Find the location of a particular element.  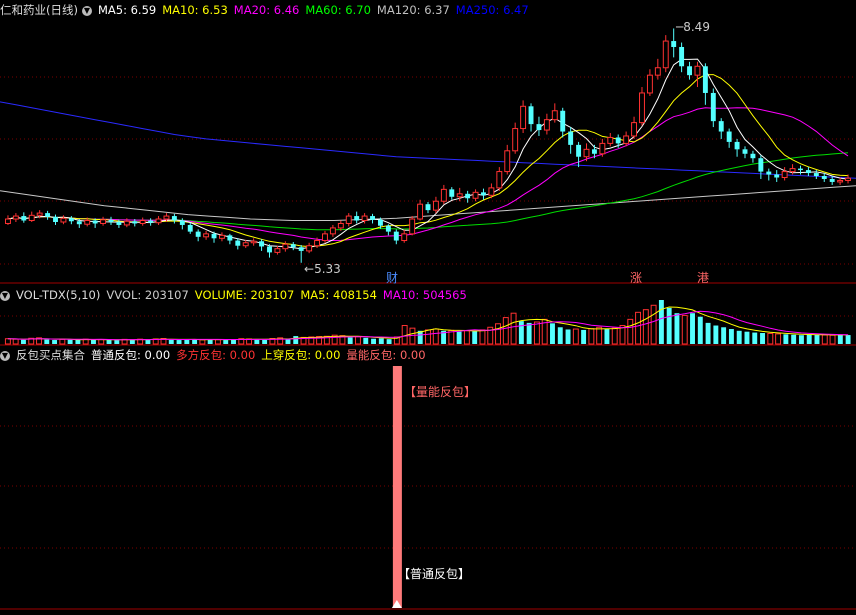

marker-cai: 财 is located at coordinates (392, 278).